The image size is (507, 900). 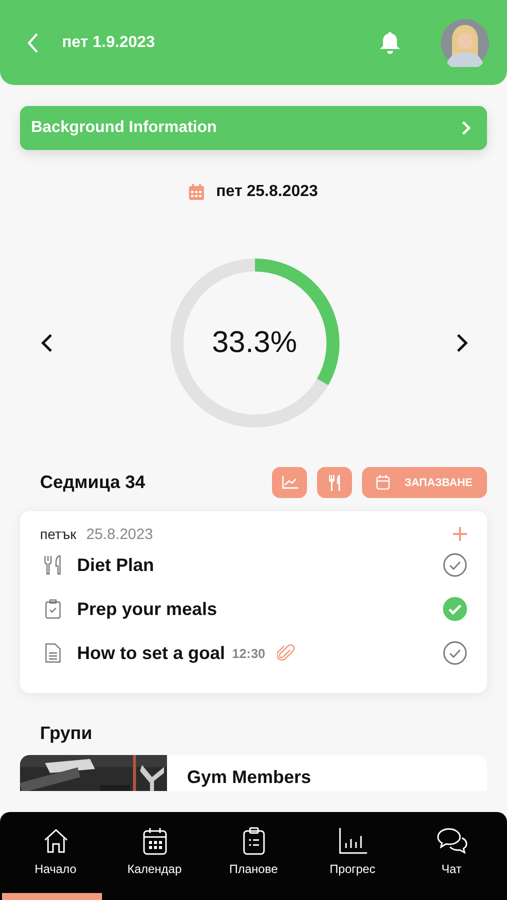 I want to click on nav-tab: Планове, so click(x=254, y=863).